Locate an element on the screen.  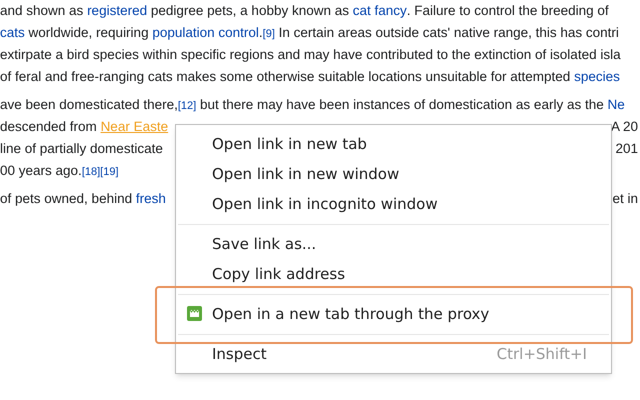
menu-item-label: Open link in new tab is located at coordinates (289, 144).